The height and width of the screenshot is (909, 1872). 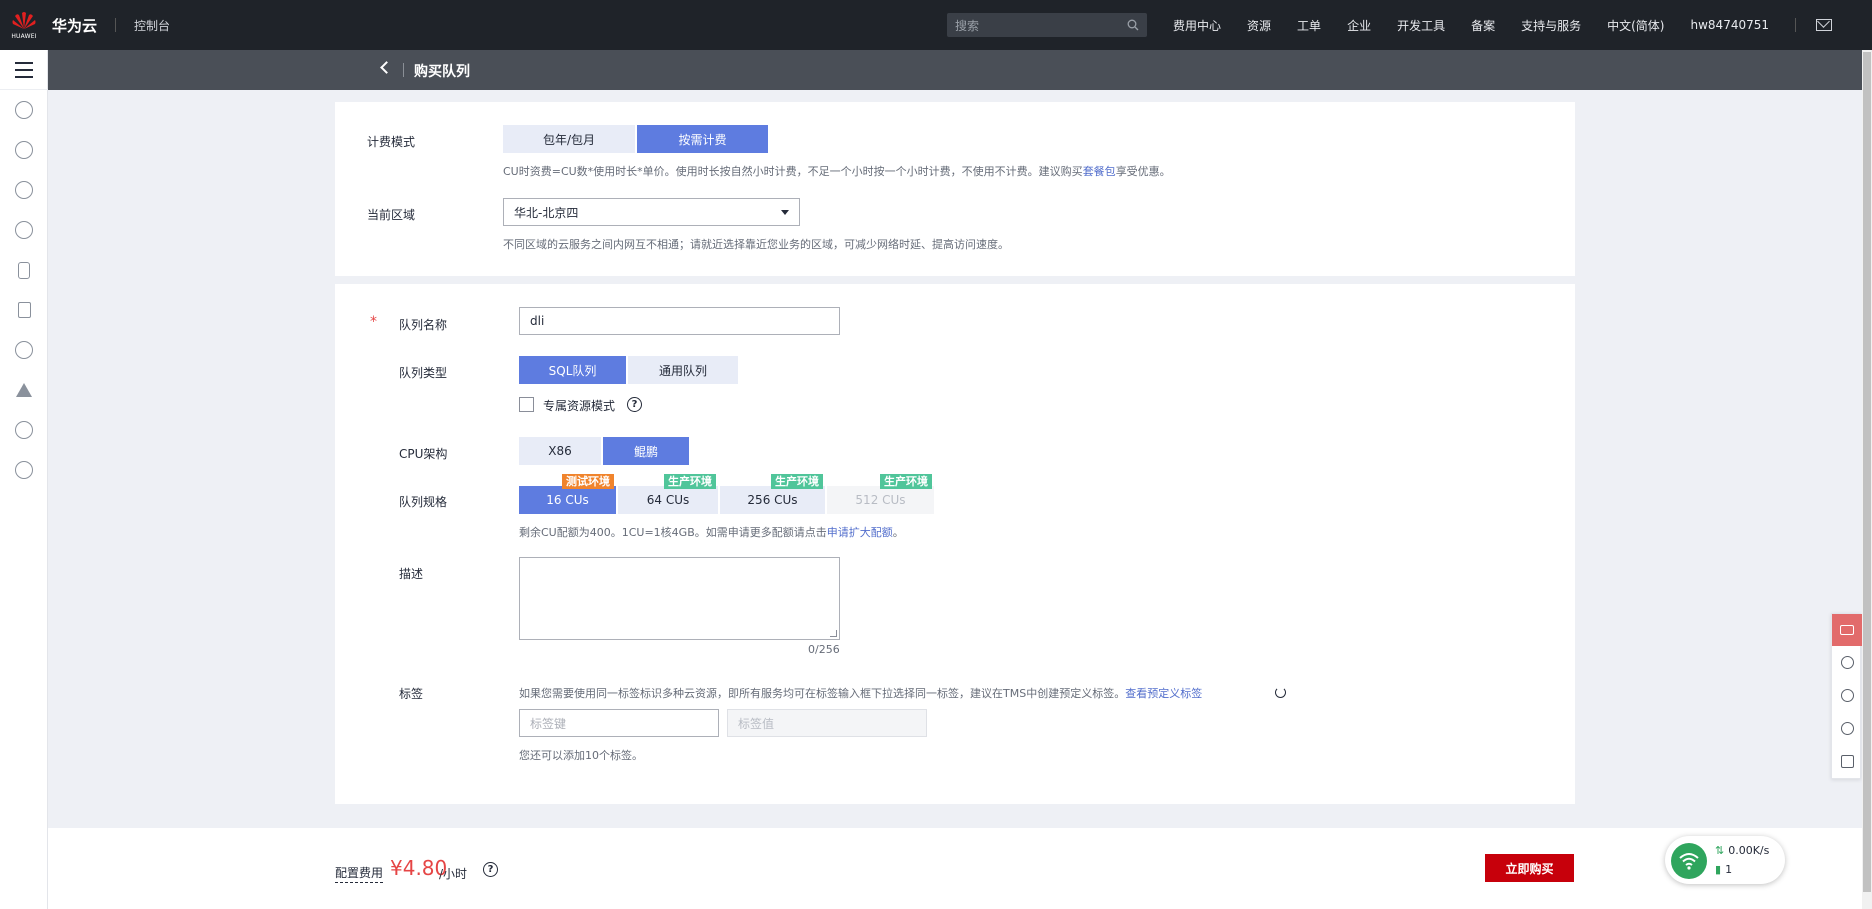 I want to click on spec-option-64: 64 CUs 生产环境, so click(x=669, y=494).